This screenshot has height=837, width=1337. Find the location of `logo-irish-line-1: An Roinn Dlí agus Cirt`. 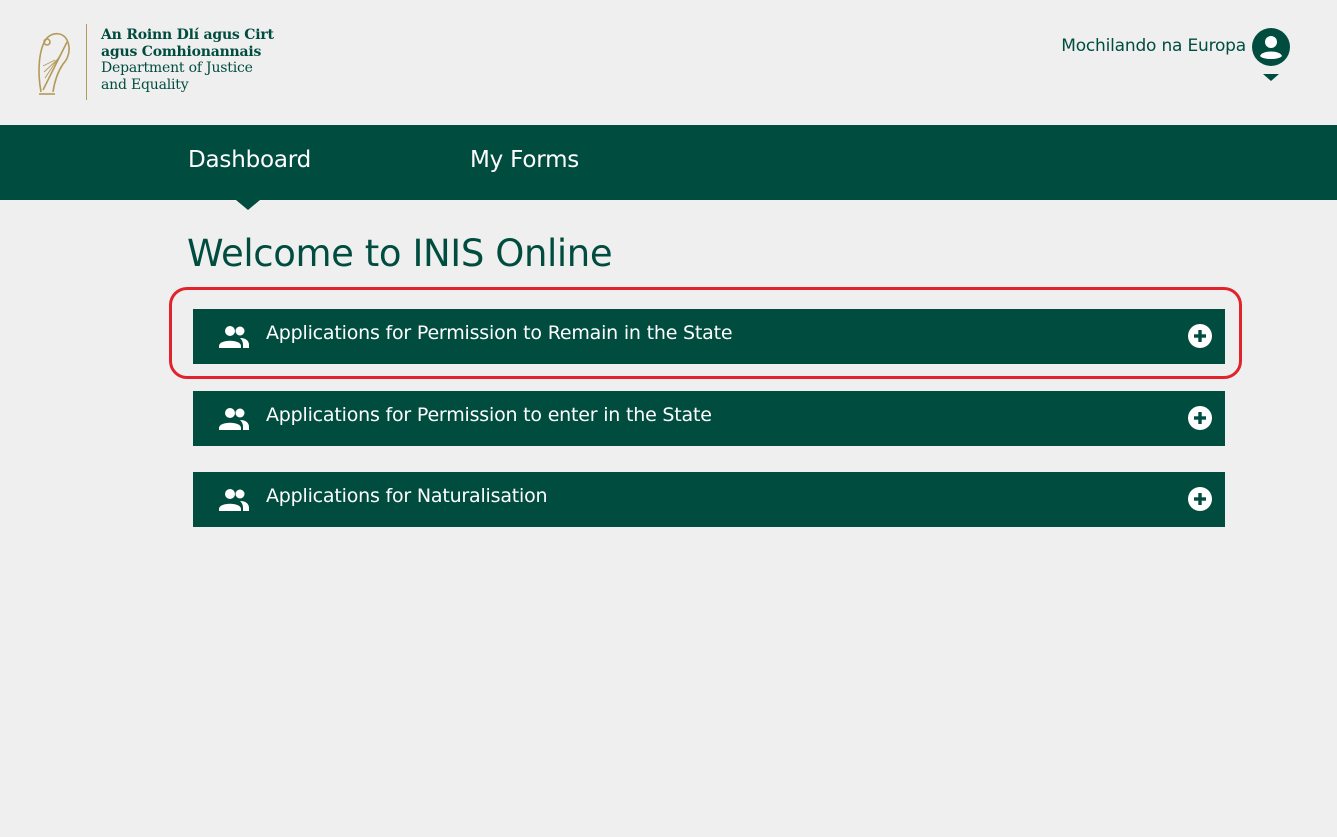

logo-irish-line-1: An Roinn Dlí agus Cirt is located at coordinates (187, 35).